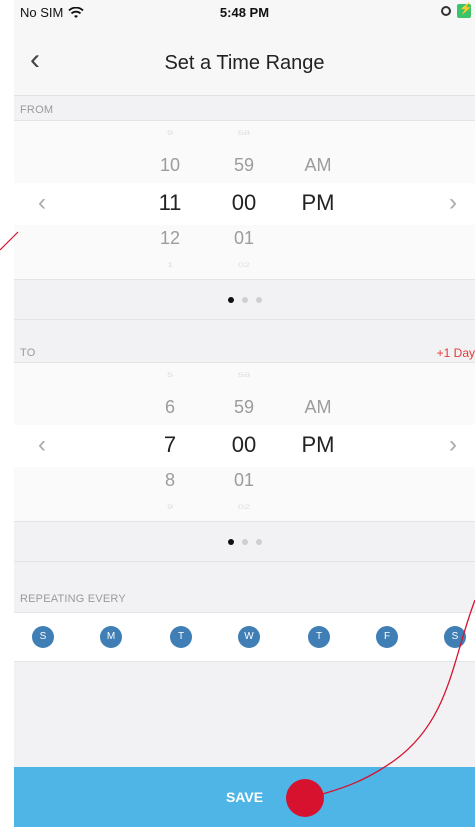  I want to click on status-right, so click(457, 10).